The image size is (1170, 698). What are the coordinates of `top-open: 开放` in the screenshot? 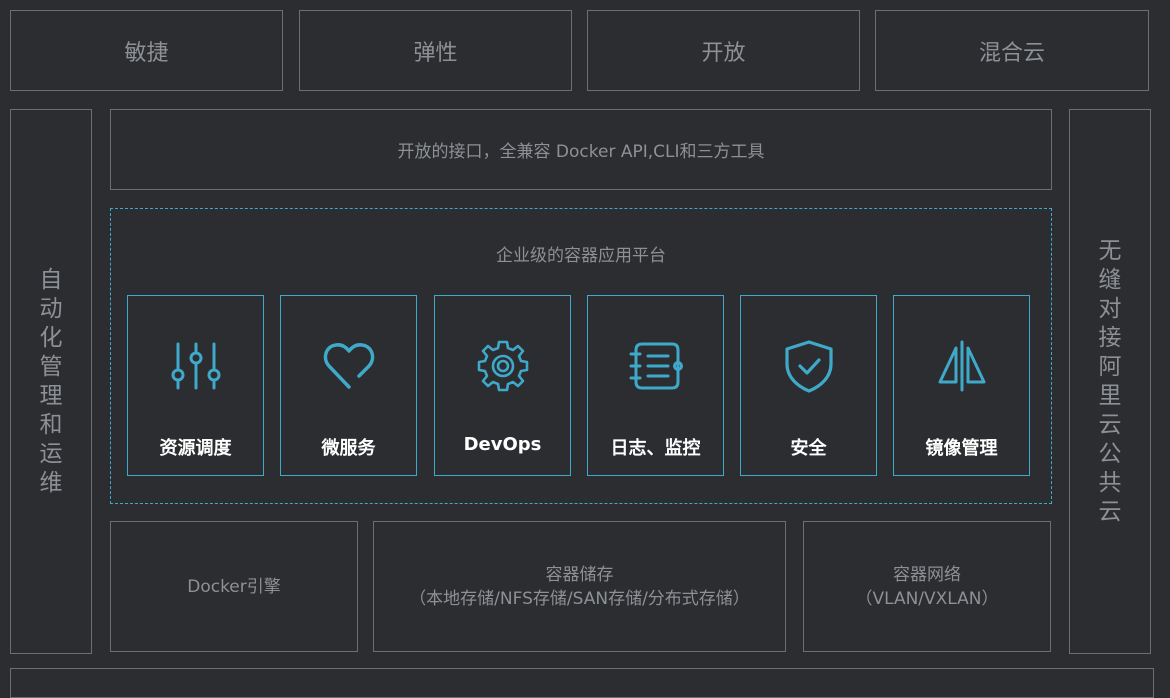 It's located at (723, 50).